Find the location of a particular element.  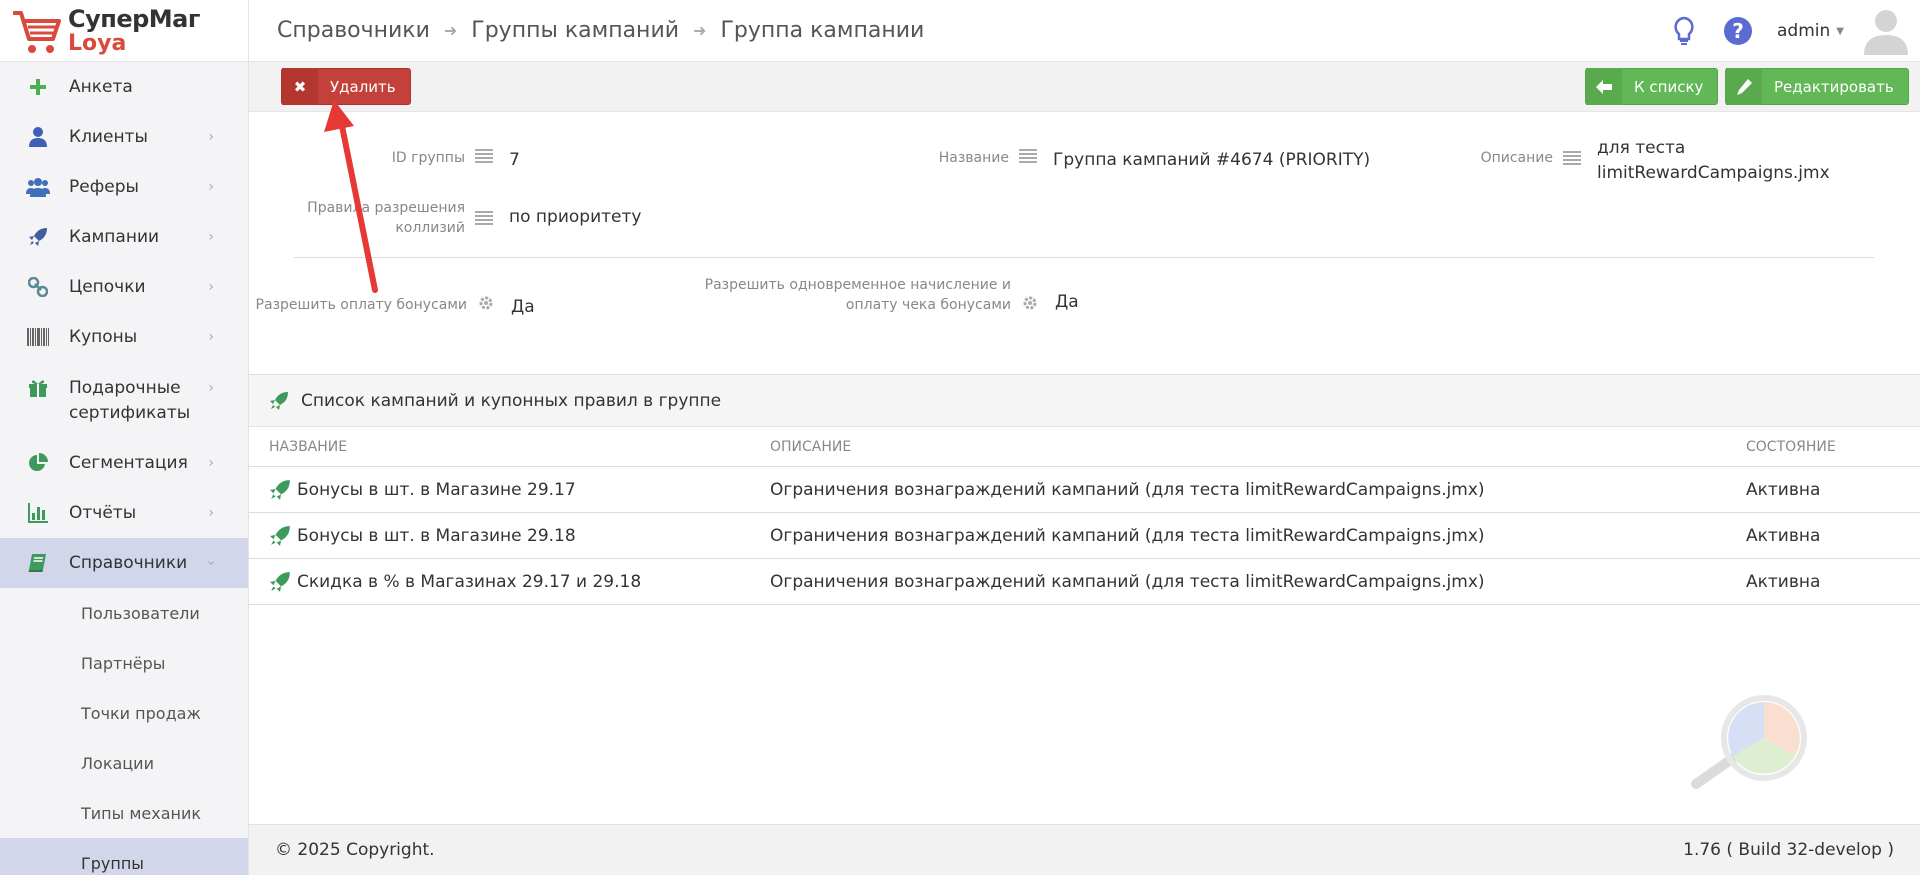

sidebar-subitem-mechanic-types: Типы механик is located at coordinates (124, 813).